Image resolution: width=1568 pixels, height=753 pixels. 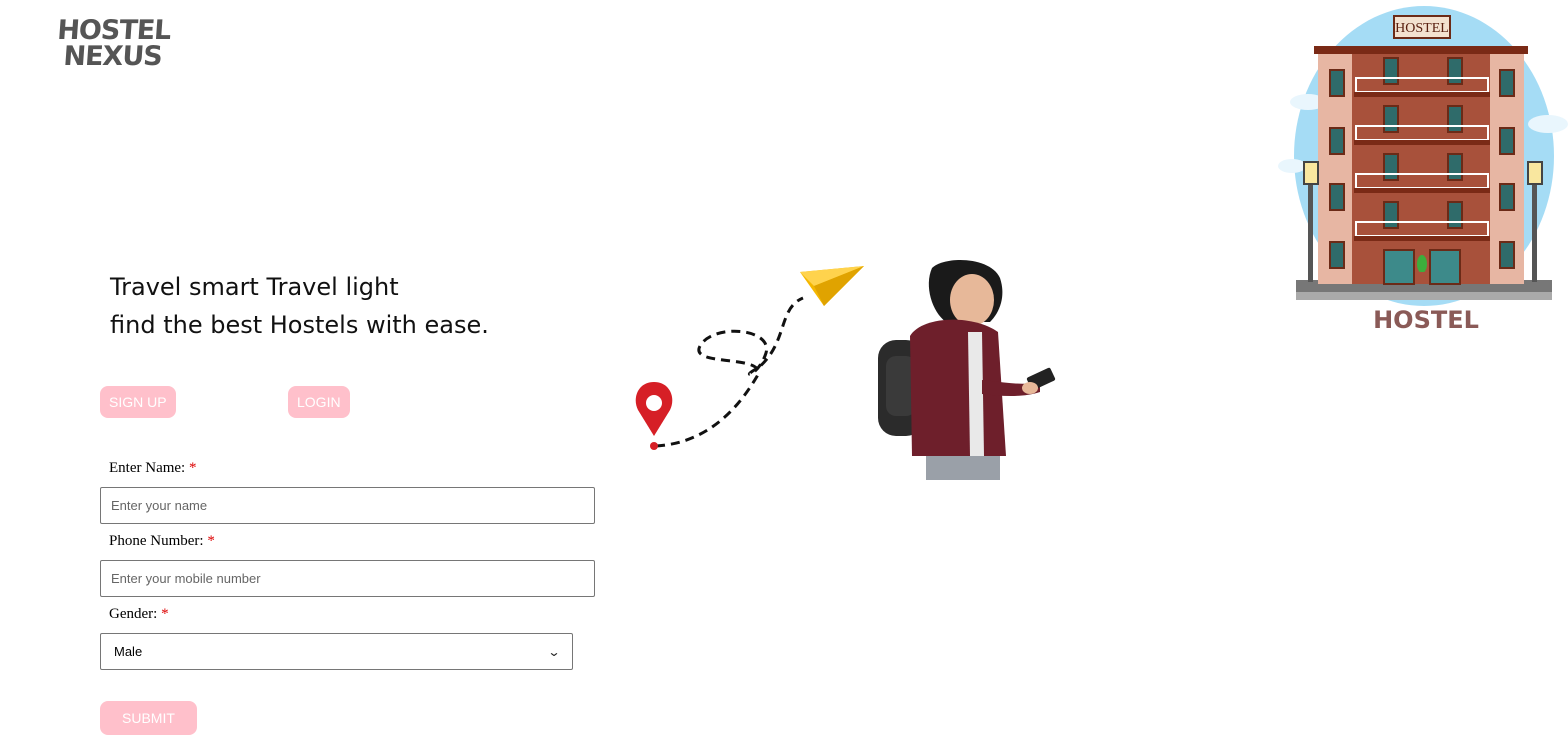 What do you see at coordinates (347, 505) in the screenshot?
I see `name-input` at bounding box center [347, 505].